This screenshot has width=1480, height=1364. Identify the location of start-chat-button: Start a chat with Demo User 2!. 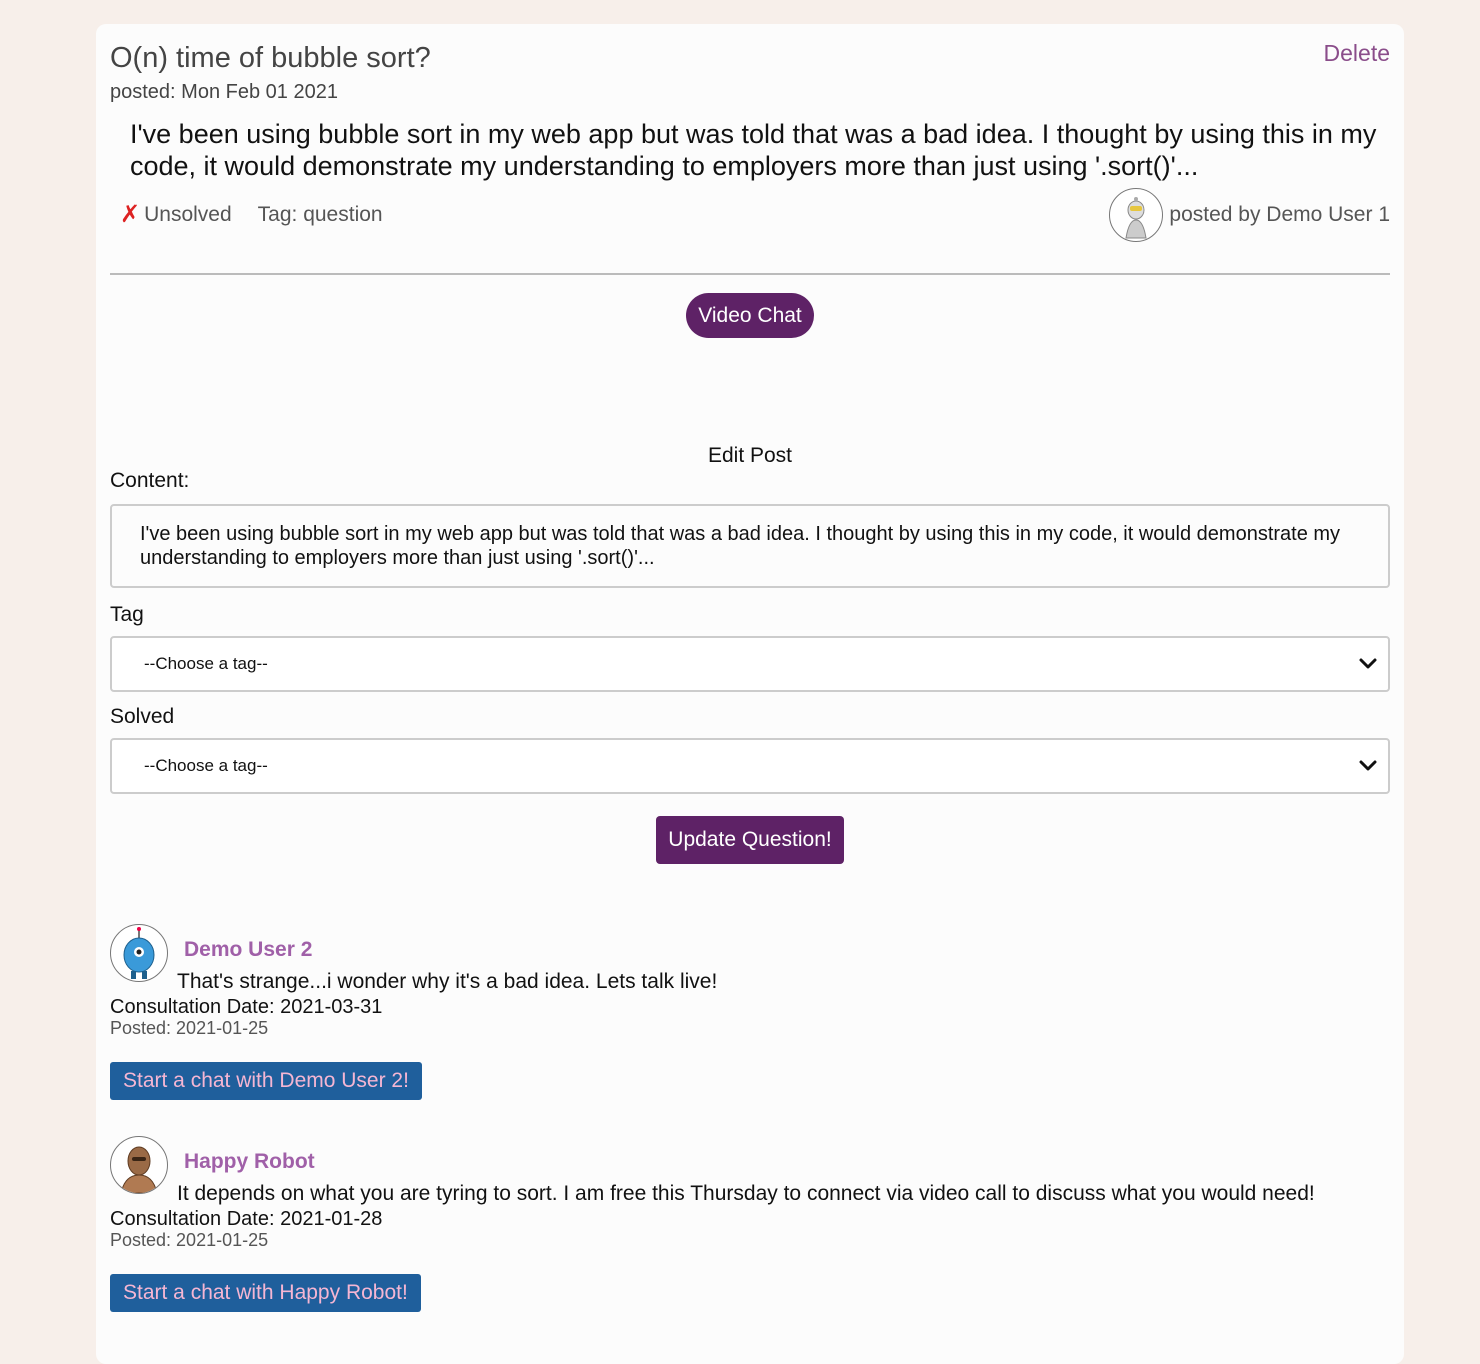
(266, 1081).